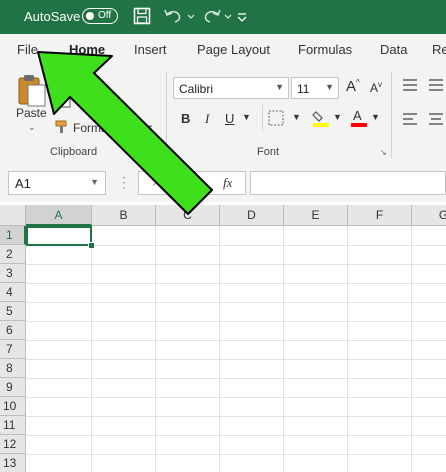  What do you see at coordinates (228, 16) in the screenshot?
I see `redo-dropdown-icon` at bounding box center [228, 16].